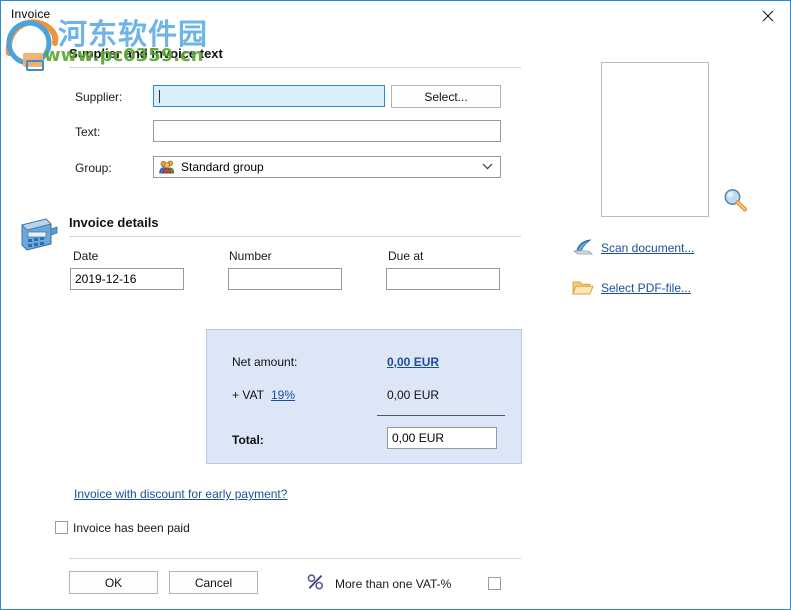 This screenshot has height=610, width=791. Describe the element at coordinates (285, 279) in the screenshot. I see `number-input` at that location.